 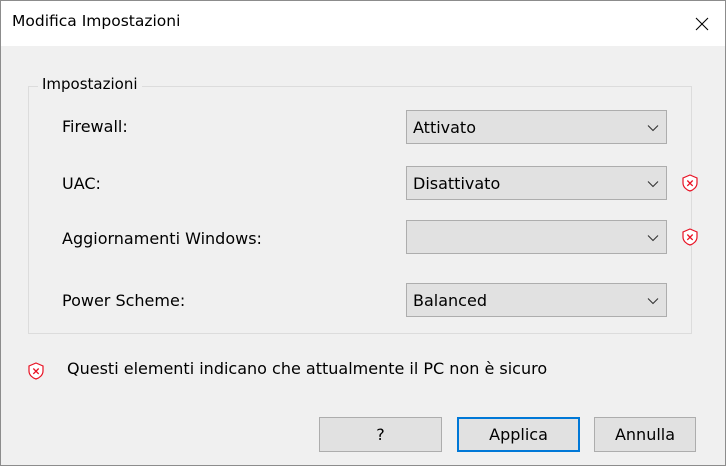 What do you see at coordinates (444, 127) in the screenshot?
I see `firewall-value: Attivato` at bounding box center [444, 127].